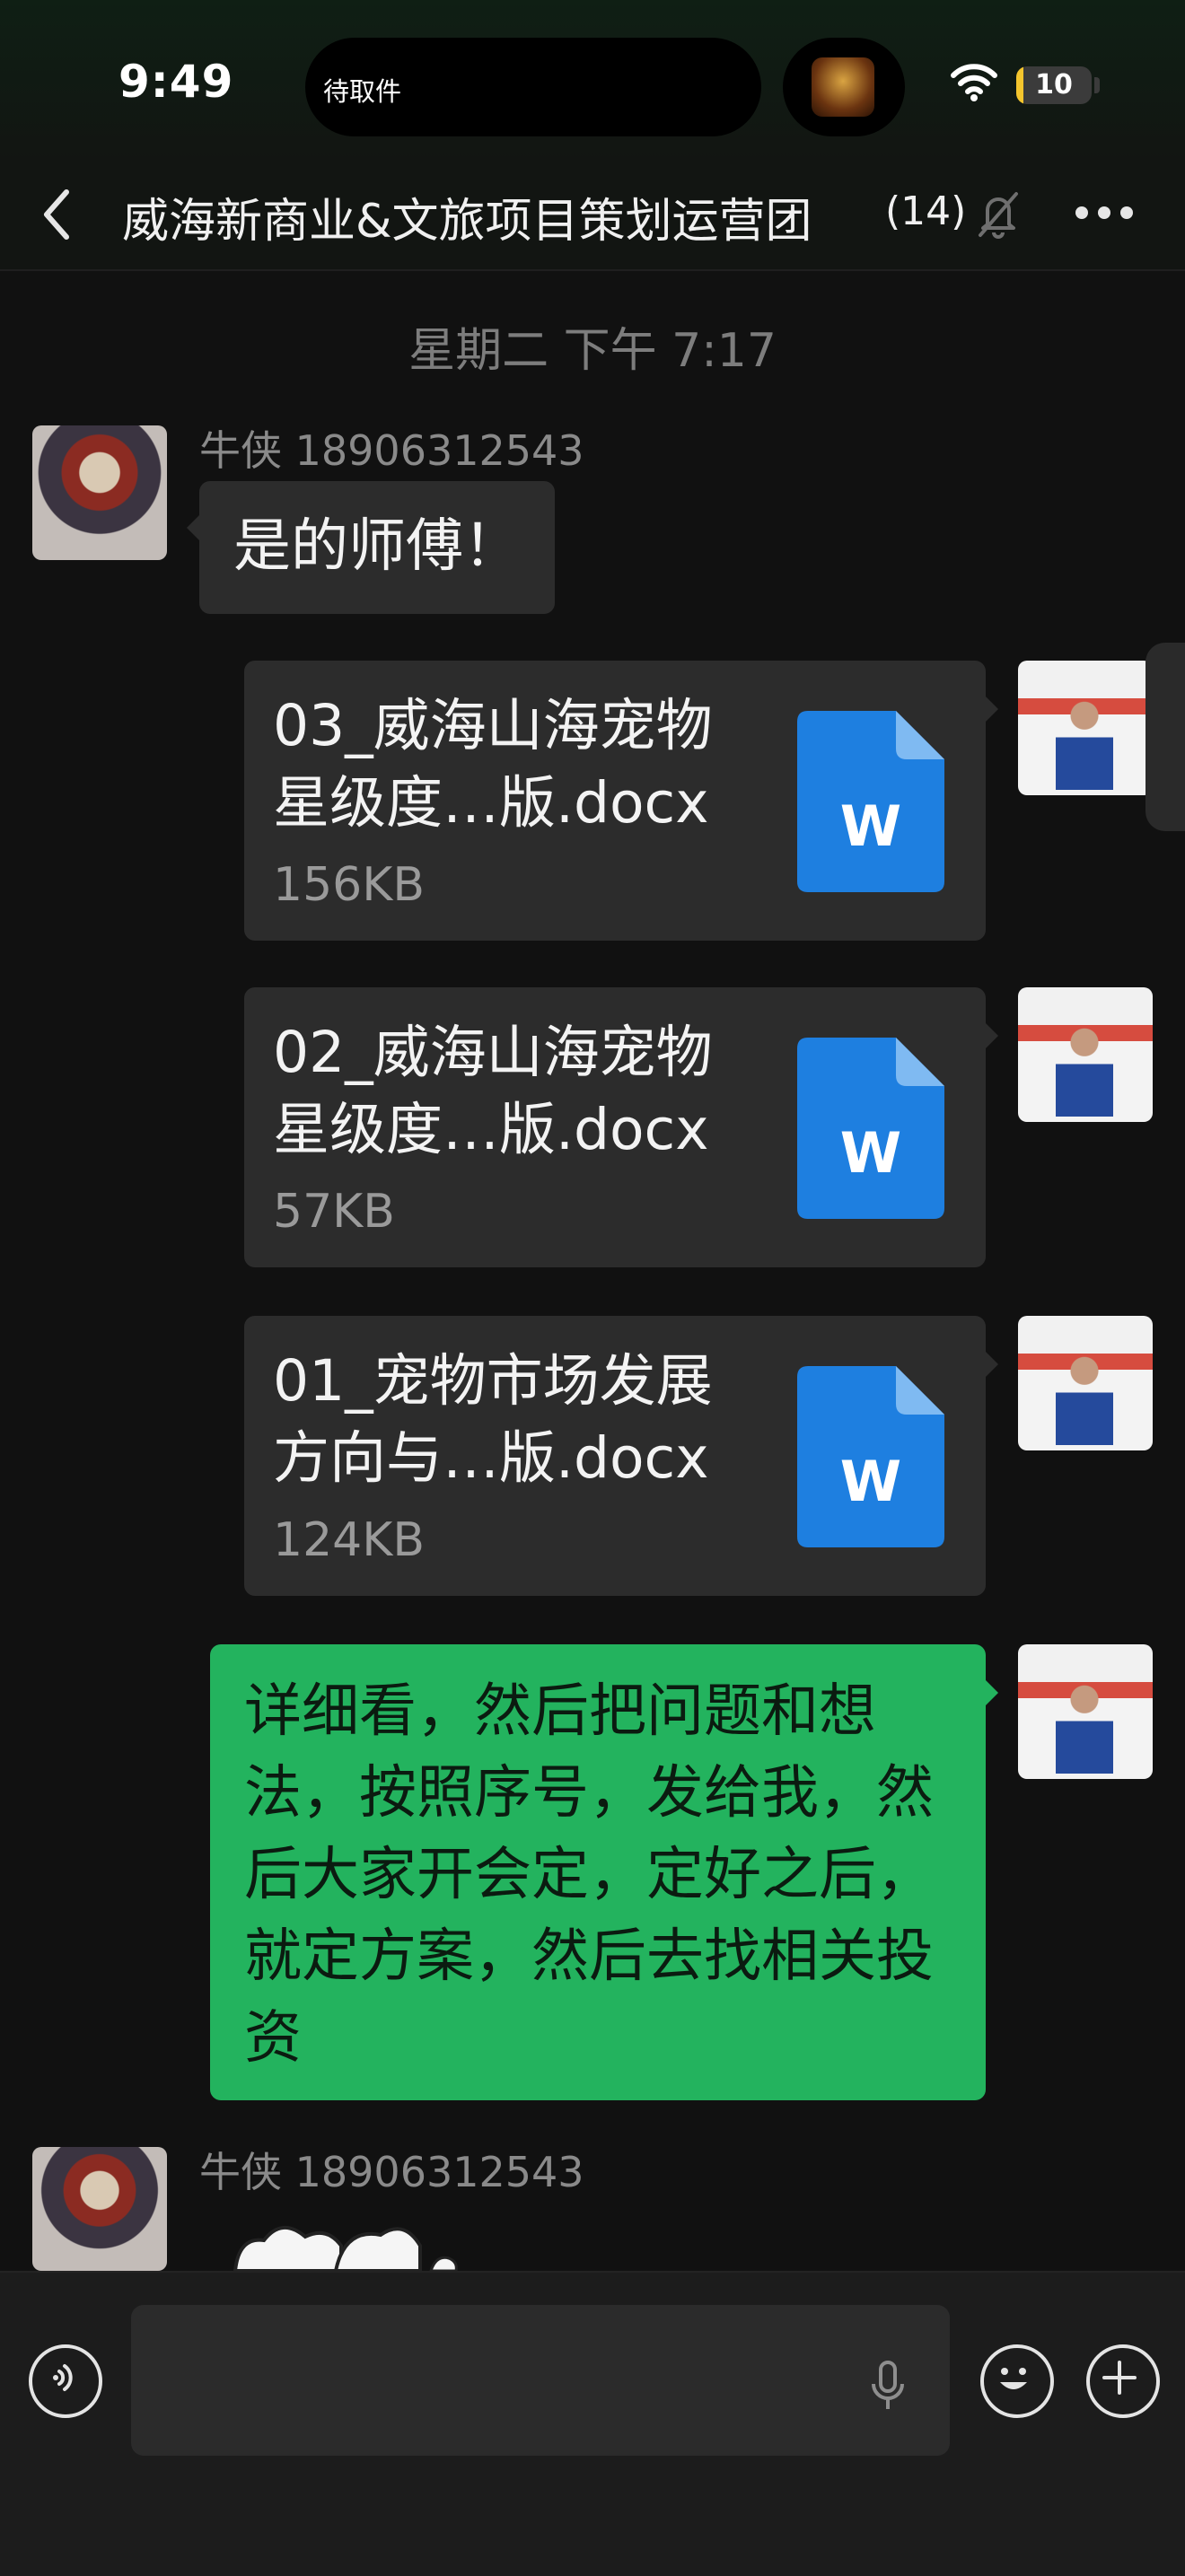  I want to click on voice-icon, so click(65, 2381).